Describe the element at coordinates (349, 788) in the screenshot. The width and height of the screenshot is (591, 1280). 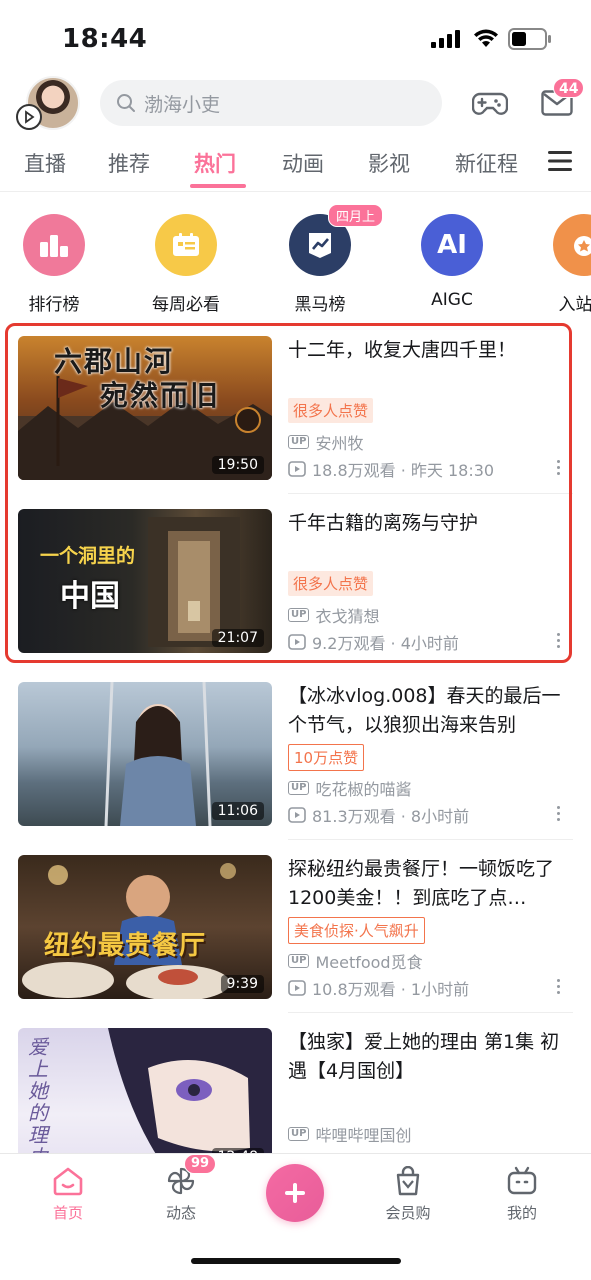
I see `video-uploader: UP 吃花椒的喵酱` at that location.